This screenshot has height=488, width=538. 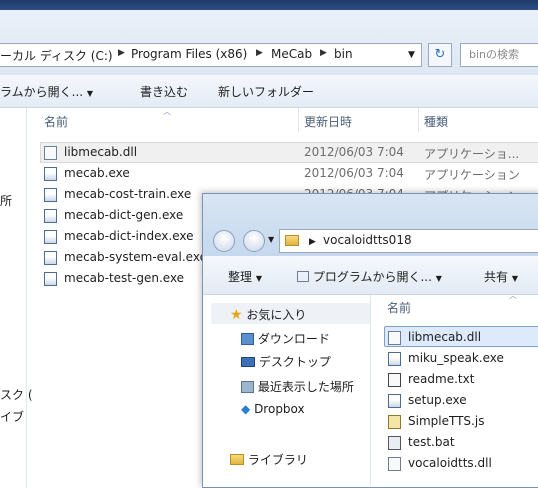 I want to click on file-name: readme.txt, so click(x=441, y=379).